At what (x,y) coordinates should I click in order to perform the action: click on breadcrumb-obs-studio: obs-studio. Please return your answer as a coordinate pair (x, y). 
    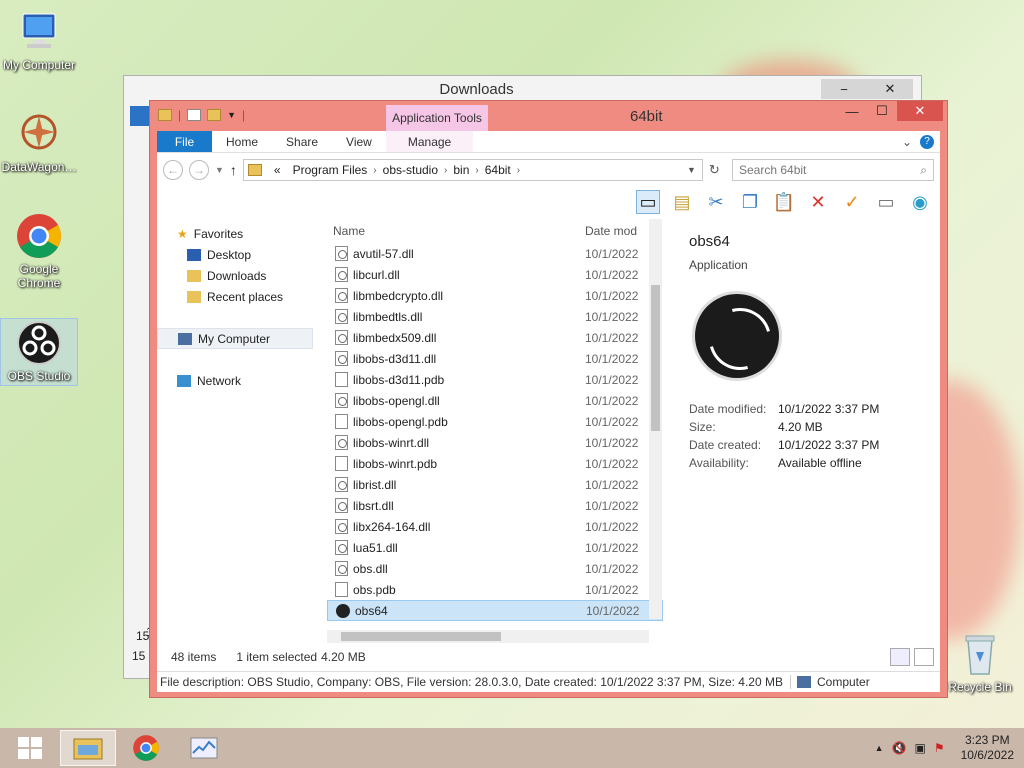
    Looking at the image, I should click on (410, 170).